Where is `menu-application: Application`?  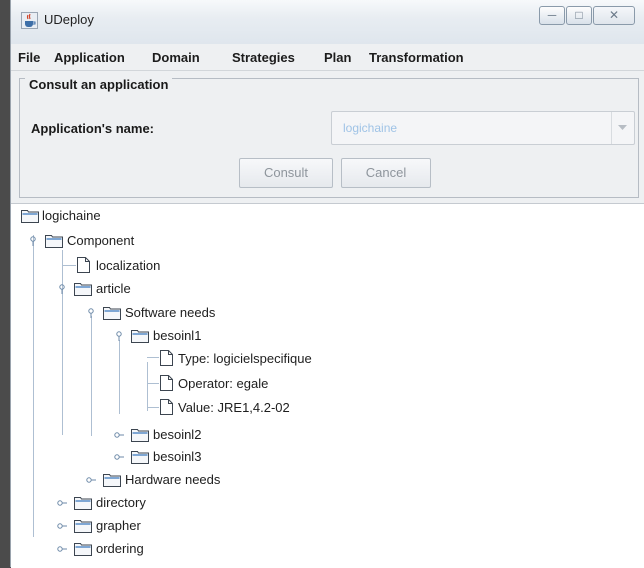
menu-application: Application is located at coordinates (89, 57).